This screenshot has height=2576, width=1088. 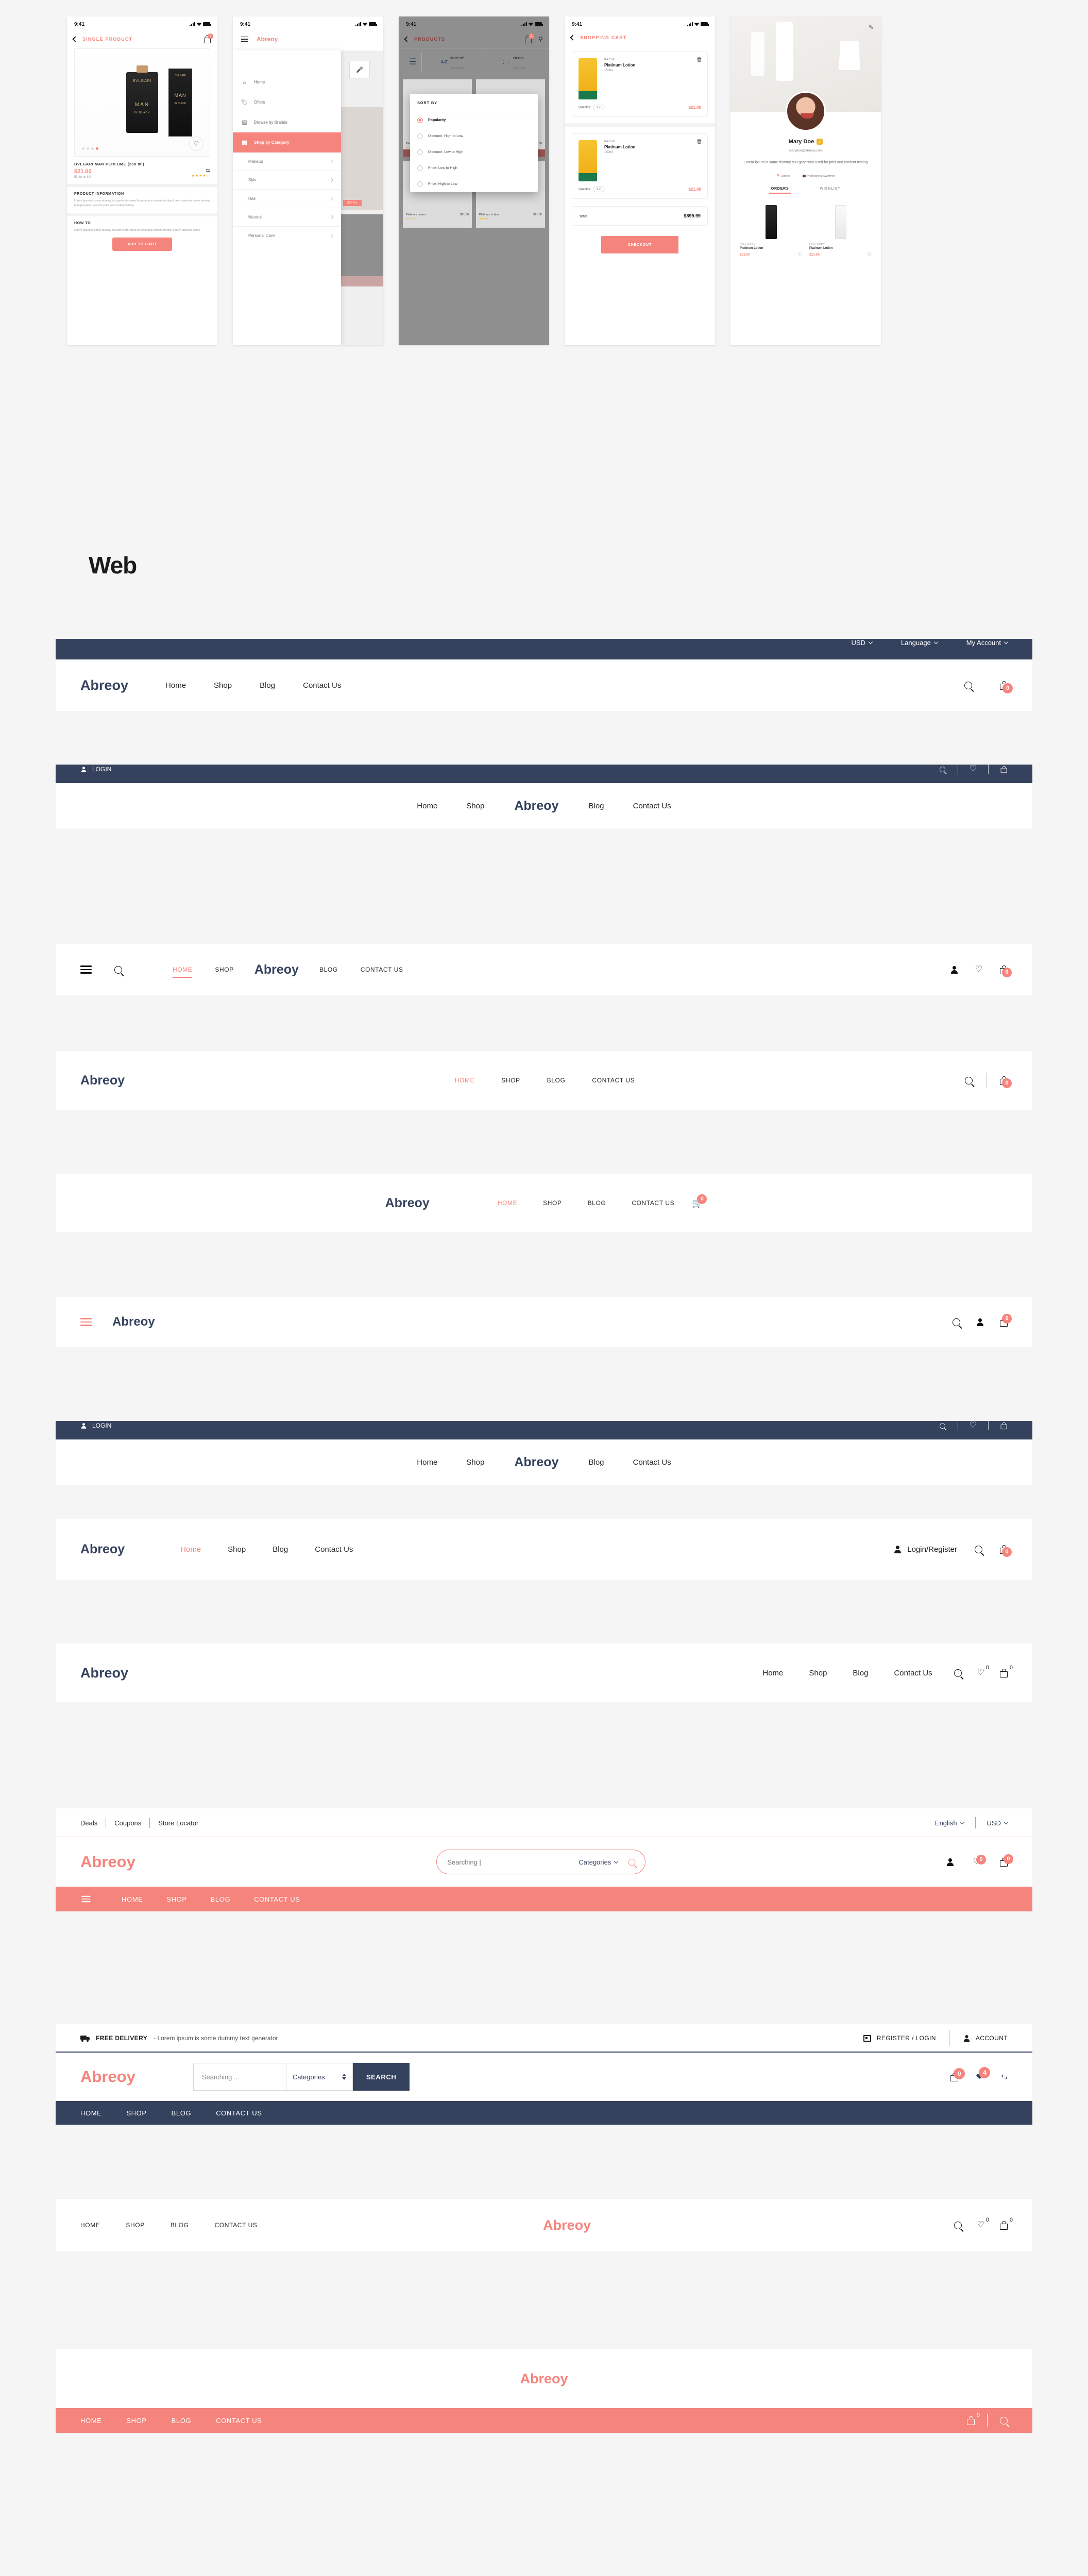 What do you see at coordinates (201, 171) in the screenshot?
I see `share-icon: ⇆` at bounding box center [201, 171].